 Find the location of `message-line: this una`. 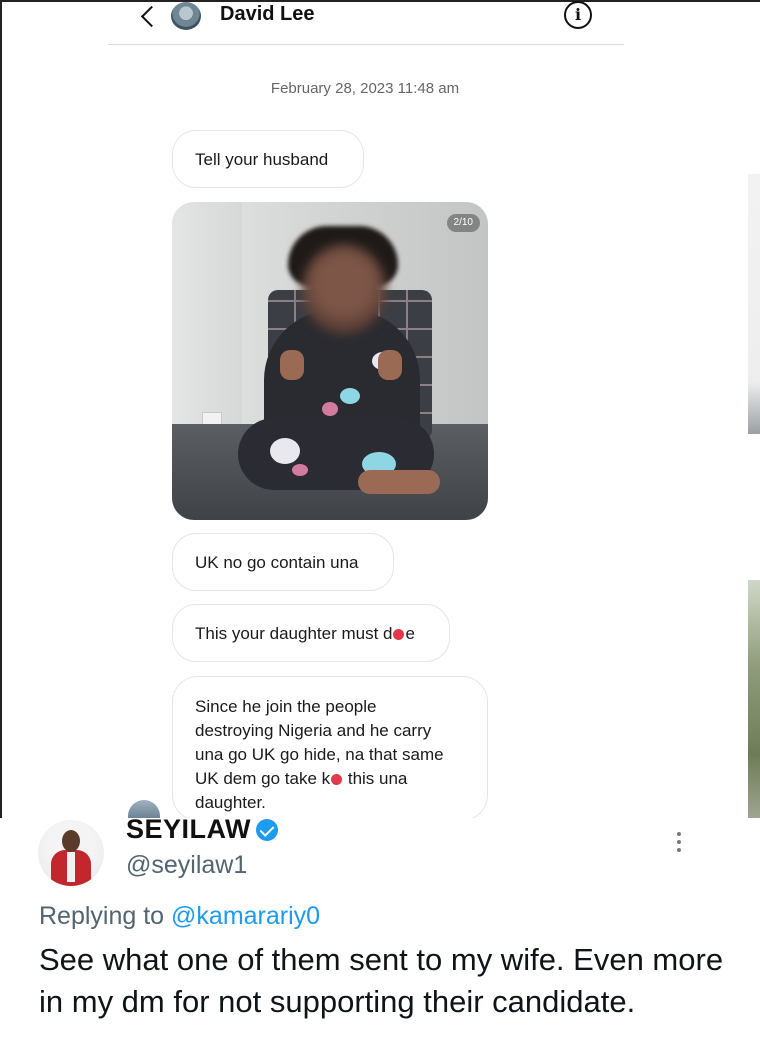

message-line: this una is located at coordinates (375, 778).